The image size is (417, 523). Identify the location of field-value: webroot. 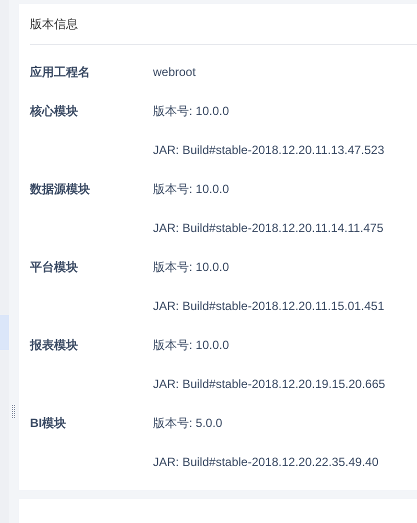
(174, 72).